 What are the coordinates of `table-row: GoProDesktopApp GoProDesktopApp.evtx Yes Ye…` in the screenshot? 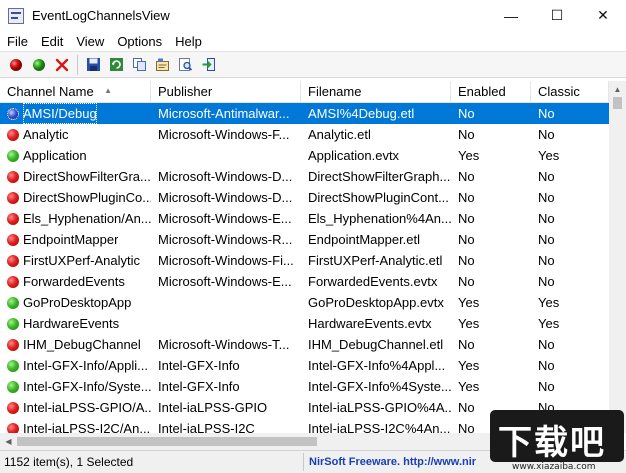 It's located at (304, 302).